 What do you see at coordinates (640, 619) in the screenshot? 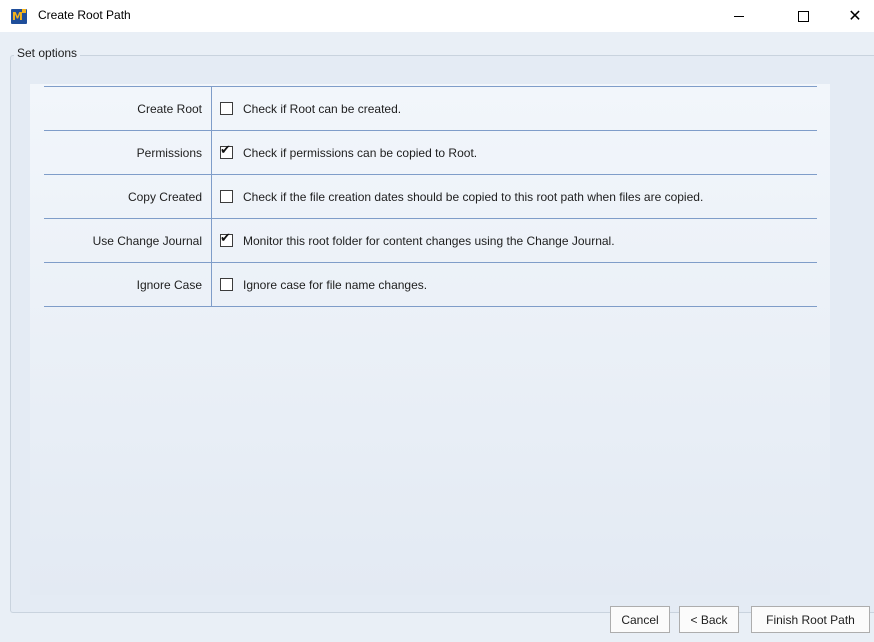
I see `cancel-button: Cancel` at bounding box center [640, 619].